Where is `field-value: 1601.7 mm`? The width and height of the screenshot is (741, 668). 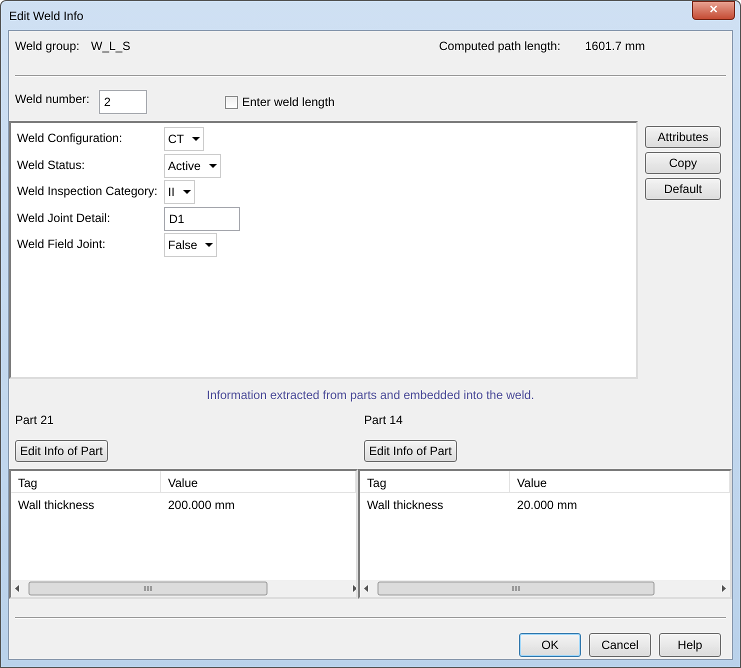 field-value: 1601.7 mm is located at coordinates (615, 46).